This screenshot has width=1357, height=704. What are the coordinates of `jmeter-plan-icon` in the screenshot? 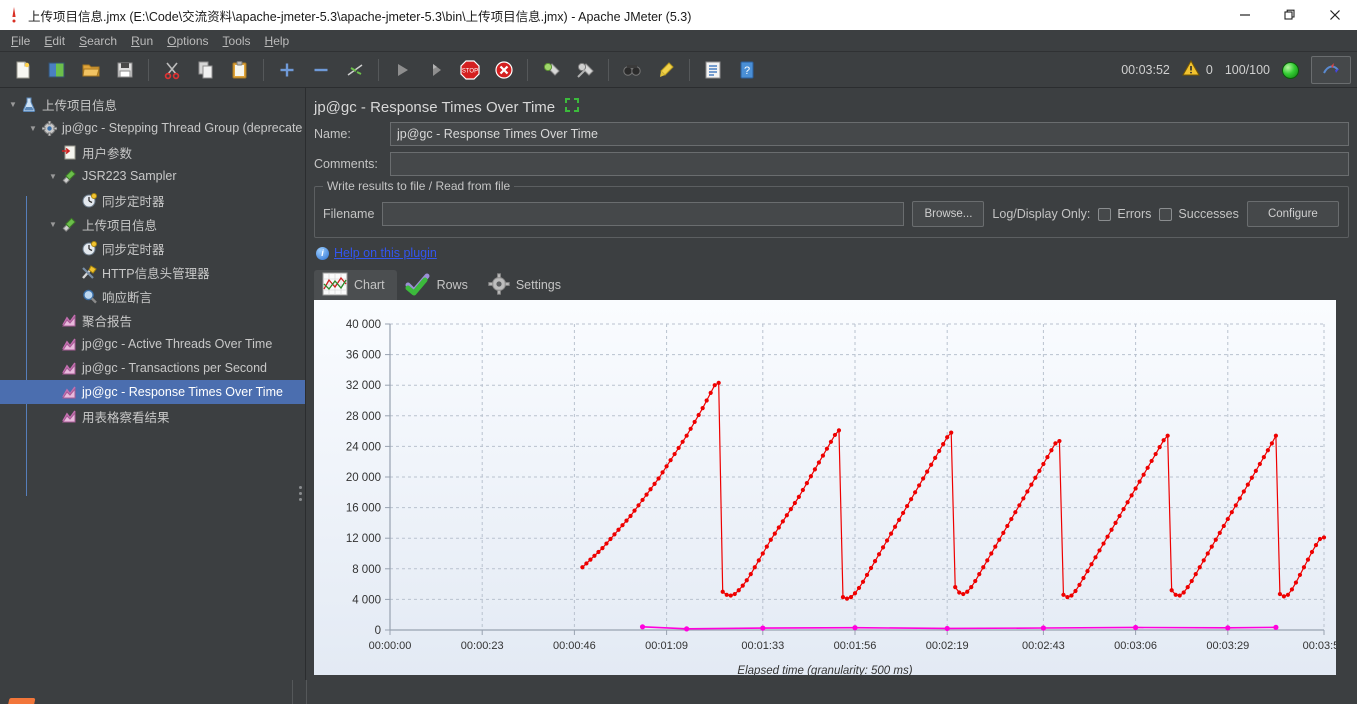 It's located at (29, 104).